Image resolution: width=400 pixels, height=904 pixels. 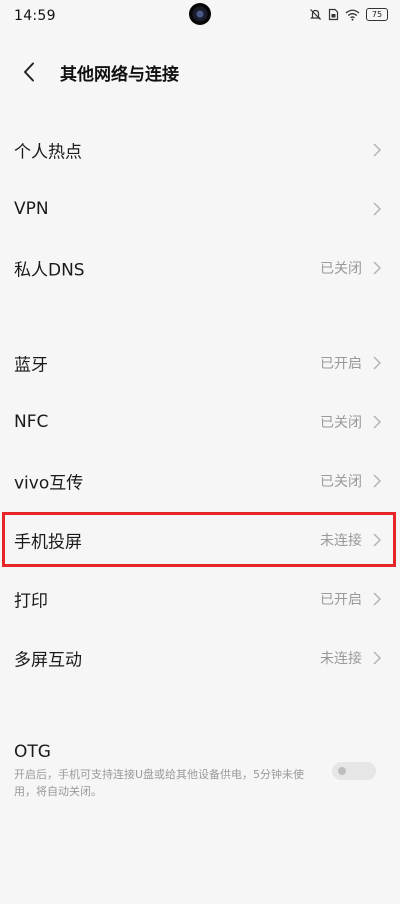 I want to click on item-label: 打印, so click(x=31, y=601).